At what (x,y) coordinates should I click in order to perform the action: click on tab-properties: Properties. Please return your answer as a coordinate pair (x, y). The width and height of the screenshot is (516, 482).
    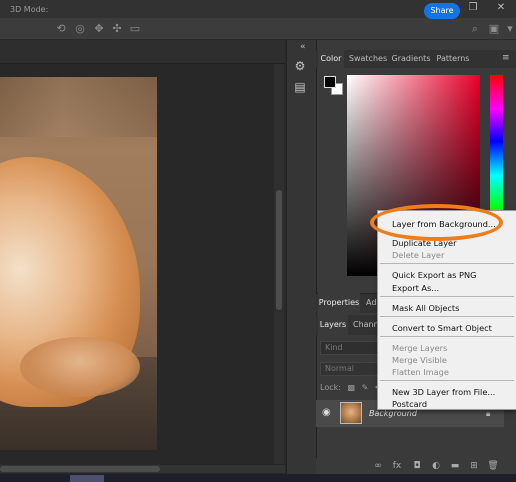
    Looking at the image, I should click on (339, 303).